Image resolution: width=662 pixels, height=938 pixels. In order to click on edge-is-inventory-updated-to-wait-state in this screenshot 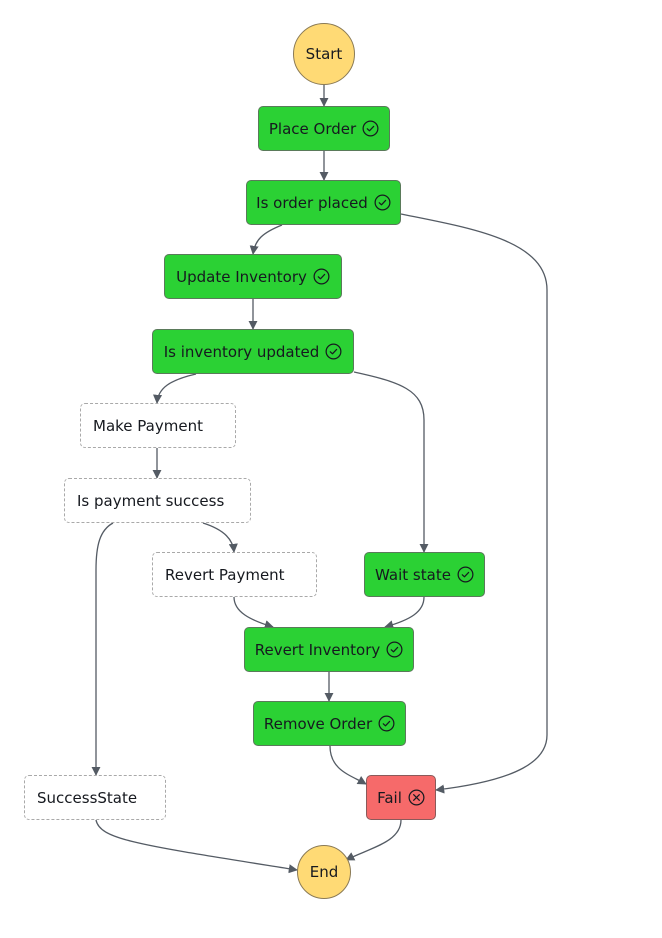, I will do `click(391, 462)`.